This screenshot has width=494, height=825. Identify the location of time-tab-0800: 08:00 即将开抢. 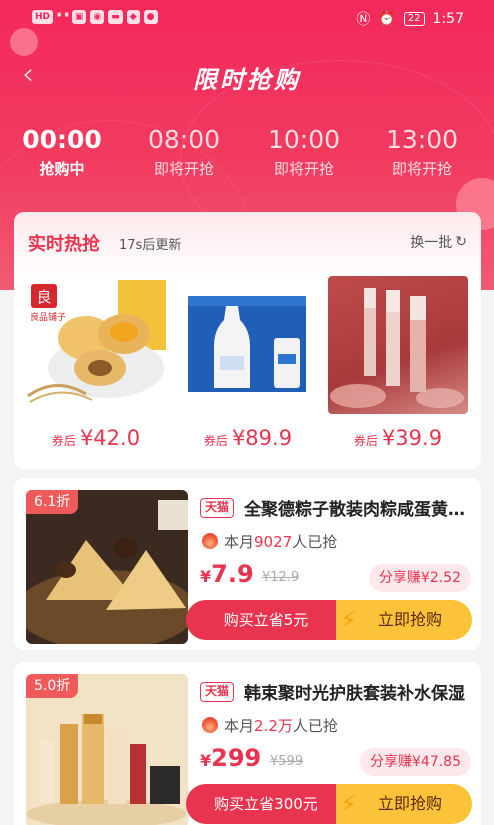
(184, 152).